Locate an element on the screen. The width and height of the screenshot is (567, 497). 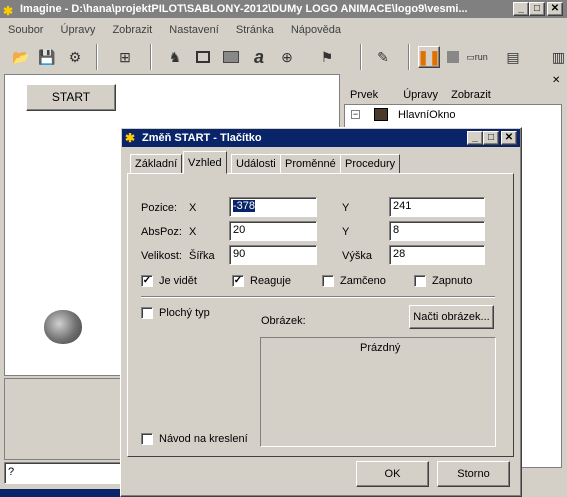
abspoz-x-label: X is located at coordinates (193, 232).